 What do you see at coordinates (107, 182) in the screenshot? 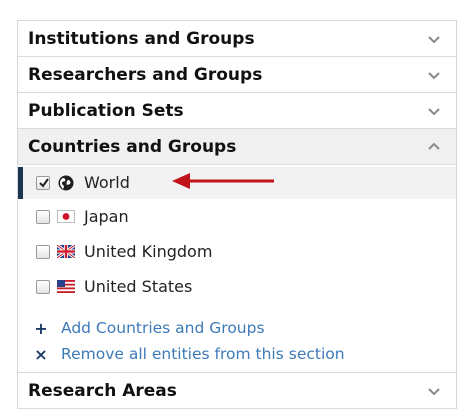
I see `entity-label-world: World` at bounding box center [107, 182].